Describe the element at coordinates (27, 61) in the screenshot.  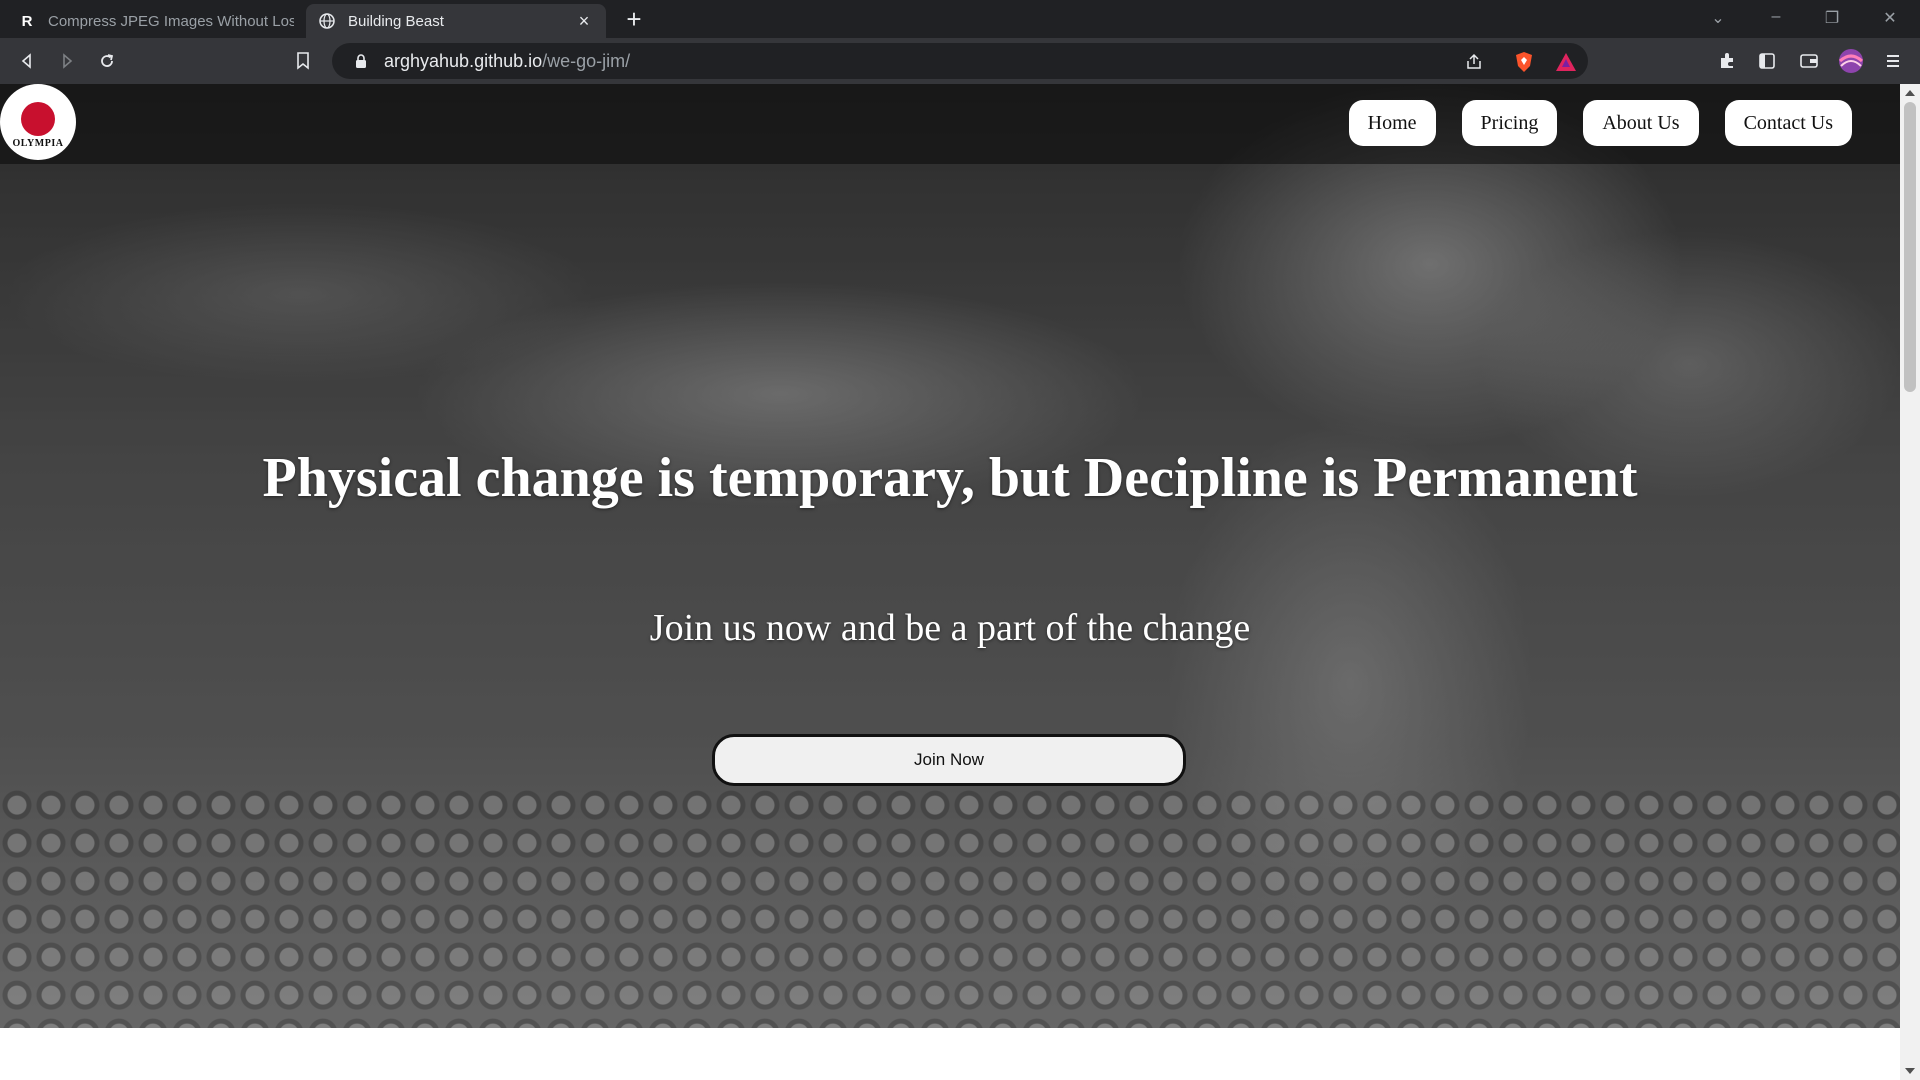
I see `back-icon` at that location.